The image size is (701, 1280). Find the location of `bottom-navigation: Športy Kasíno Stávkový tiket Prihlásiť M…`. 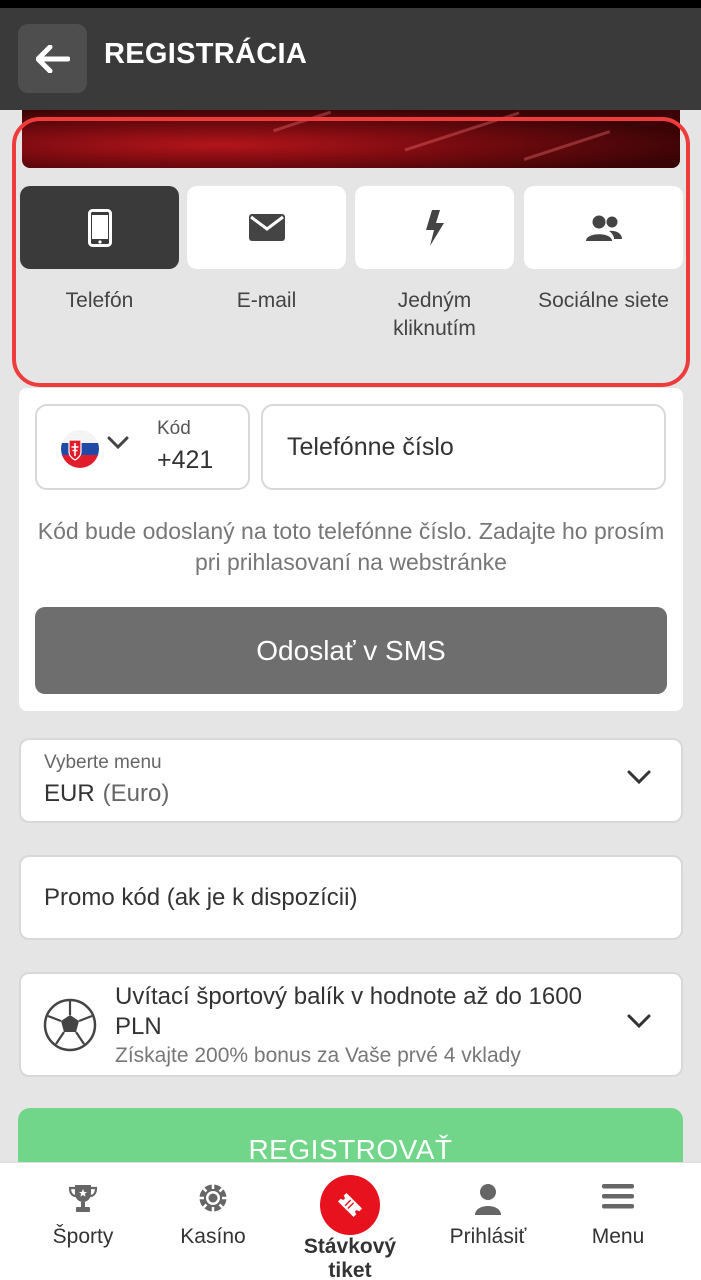

bottom-navigation: Športy Kasíno Stávkový tiket Prihlásiť M… is located at coordinates (350, 1221).